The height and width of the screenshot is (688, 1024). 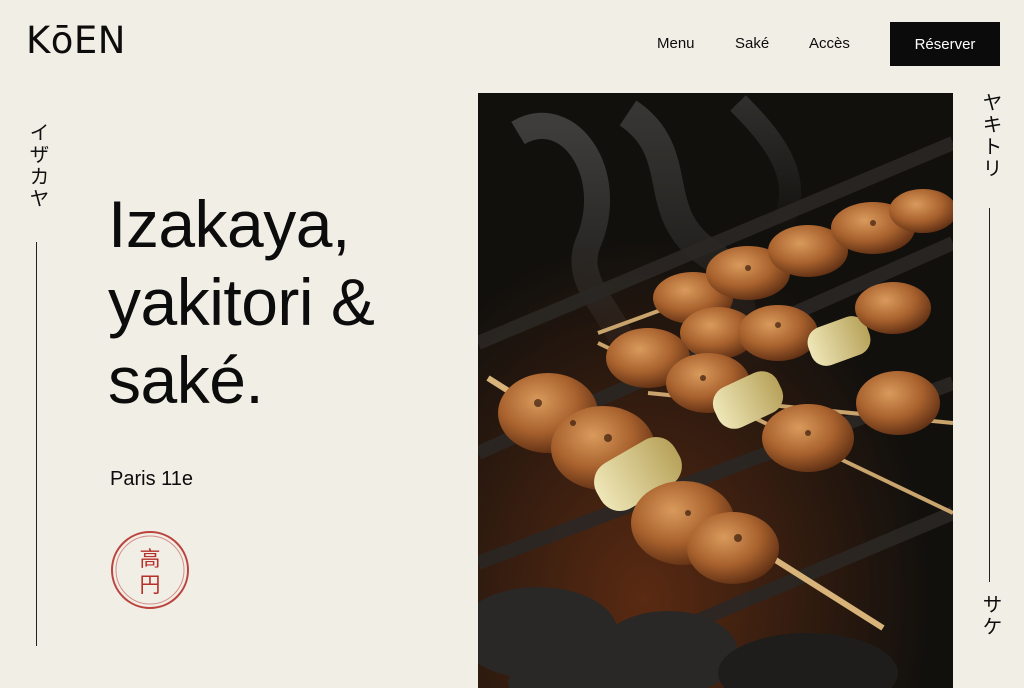 I want to click on location-label: Paris 11e, so click(x=152, y=479).